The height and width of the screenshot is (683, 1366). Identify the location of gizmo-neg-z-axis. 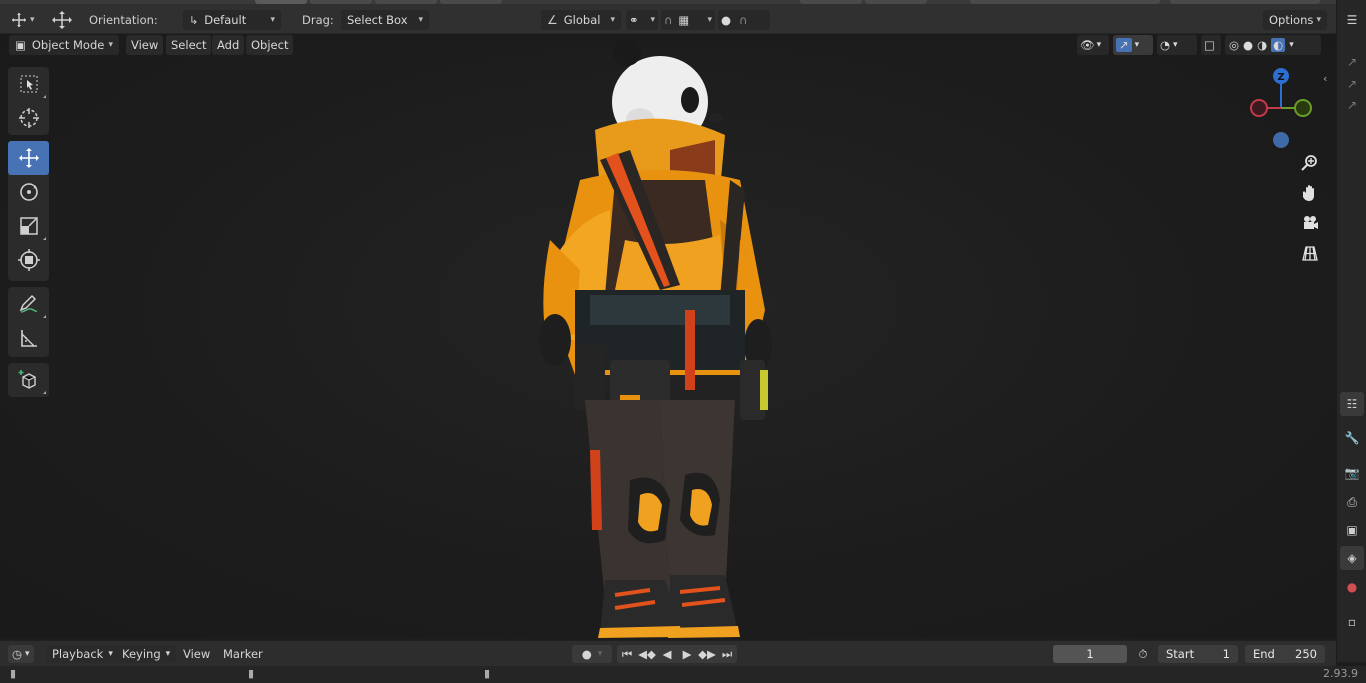
(1281, 140).